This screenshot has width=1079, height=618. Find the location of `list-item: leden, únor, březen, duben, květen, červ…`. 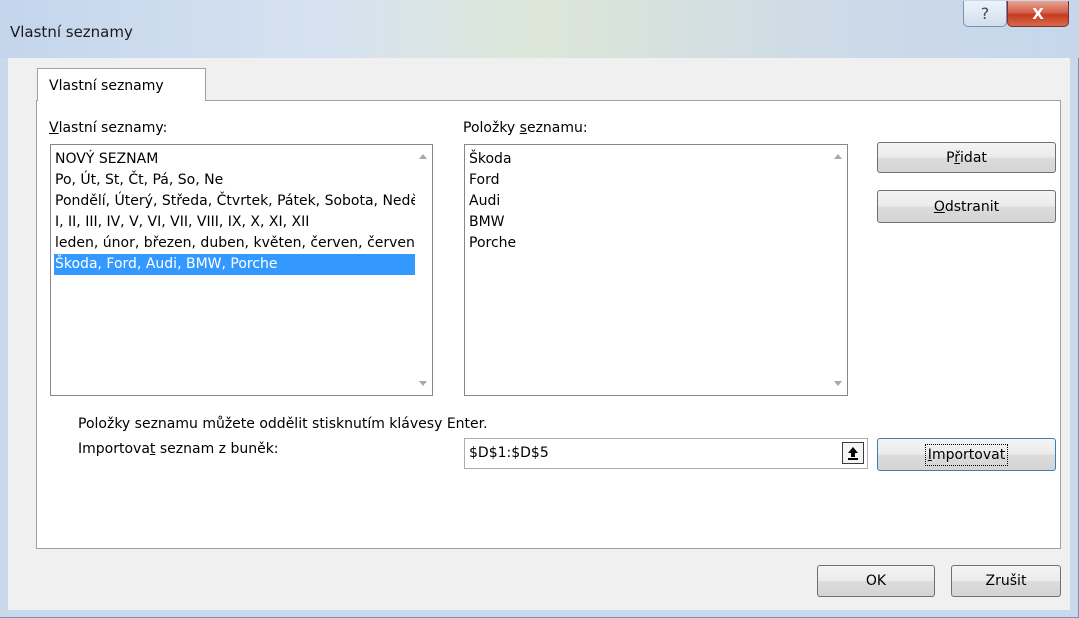

list-item: leden, únor, březen, duben, květen, červ… is located at coordinates (242, 243).